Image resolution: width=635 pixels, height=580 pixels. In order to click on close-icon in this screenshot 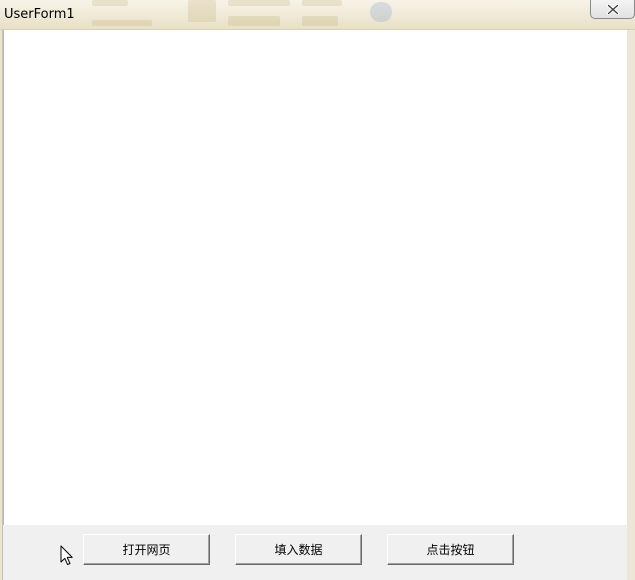, I will do `click(612, 9)`.